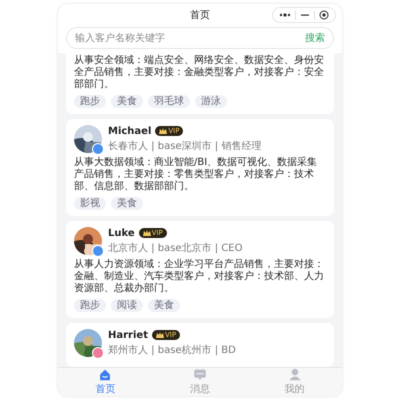 The height and width of the screenshot is (400, 400). What do you see at coordinates (172, 350) in the screenshot?
I see `customer-info: 郑州市人 | base杭州市 | BD` at bounding box center [172, 350].